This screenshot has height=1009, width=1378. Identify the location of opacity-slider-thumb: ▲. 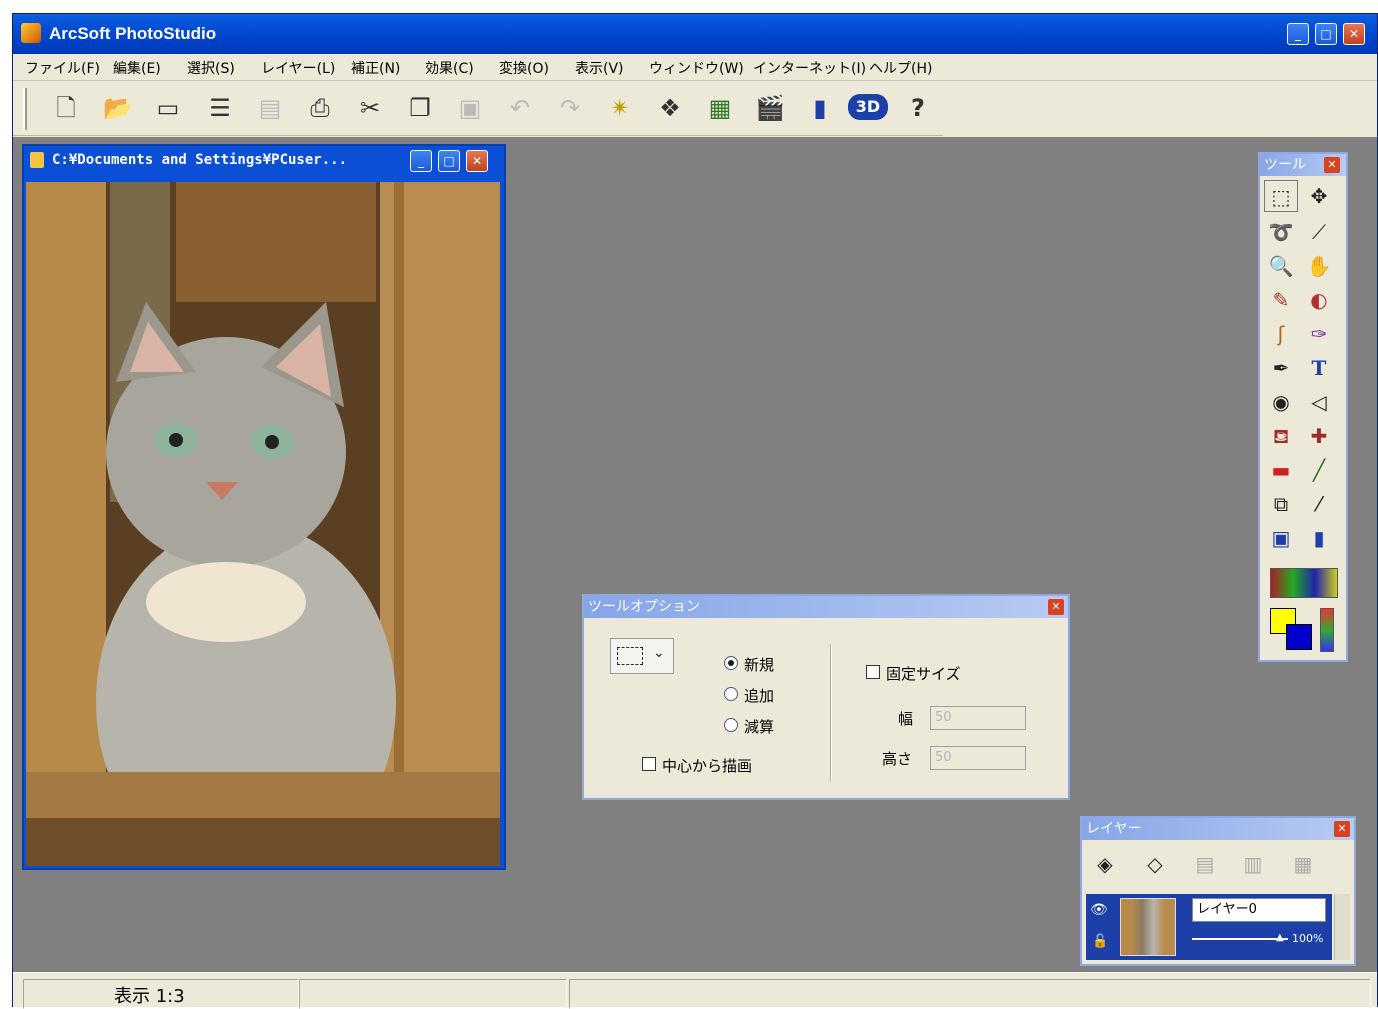
(1280, 937).